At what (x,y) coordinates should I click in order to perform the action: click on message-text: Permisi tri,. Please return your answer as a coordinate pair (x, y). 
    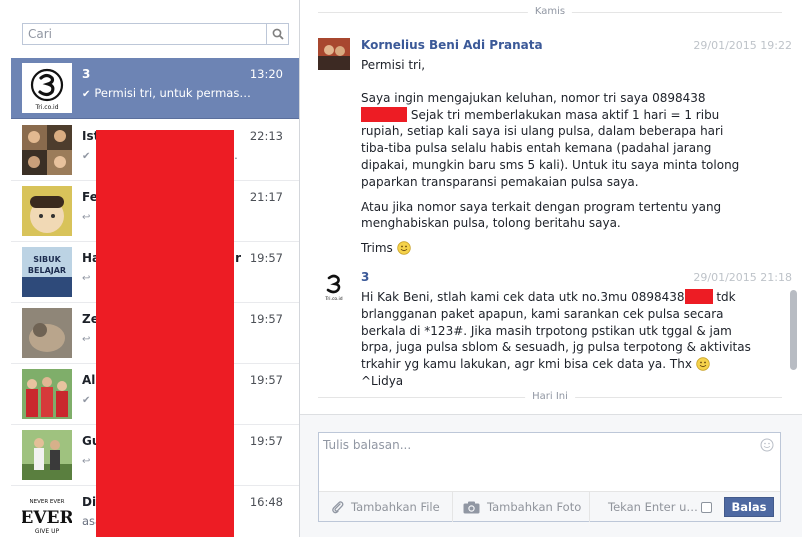
    Looking at the image, I should click on (393, 65).